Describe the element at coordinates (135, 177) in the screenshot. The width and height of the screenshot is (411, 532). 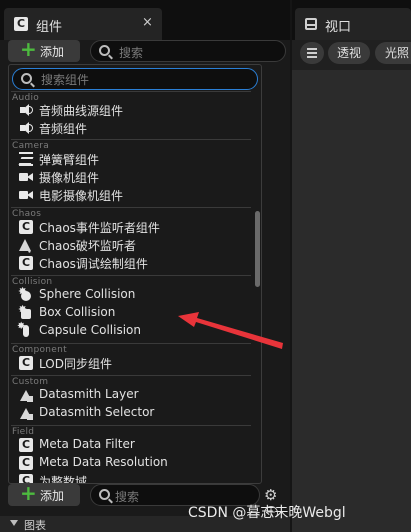
I see `list-item: 摄像机组件` at that location.